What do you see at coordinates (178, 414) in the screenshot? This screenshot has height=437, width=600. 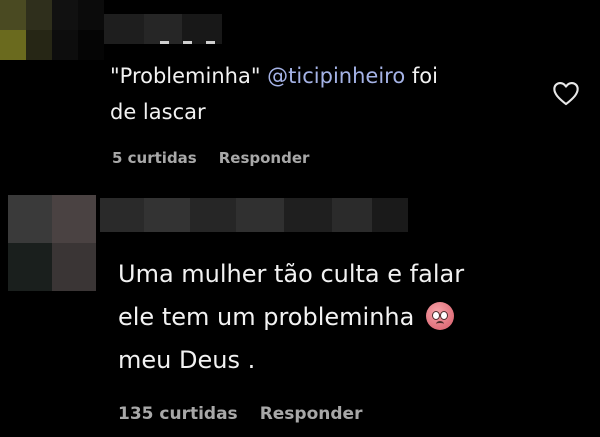 I see `likes-count: 135 curtidas` at bounding box center [178, 414].